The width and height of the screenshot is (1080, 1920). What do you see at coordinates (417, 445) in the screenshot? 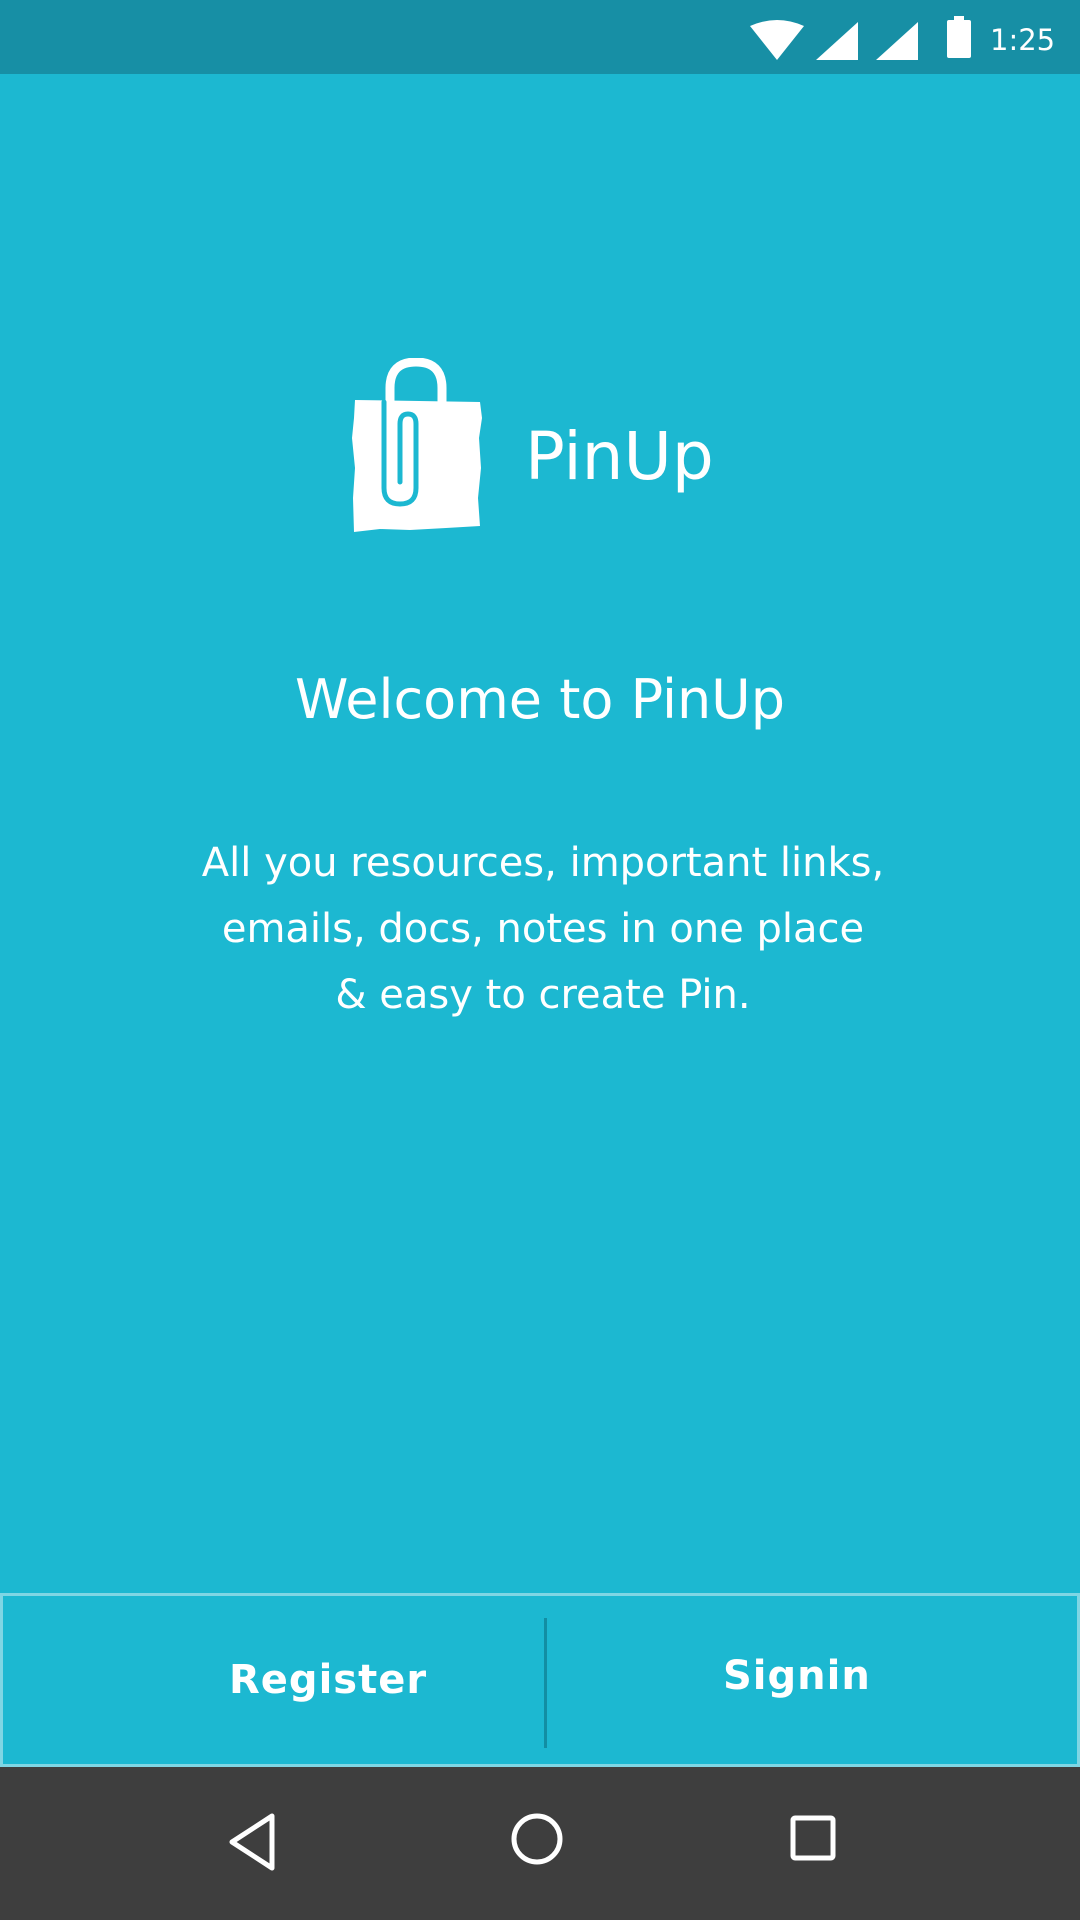
I see `shopping-bag-paperclip-icon` at bounding box center [417, 445].